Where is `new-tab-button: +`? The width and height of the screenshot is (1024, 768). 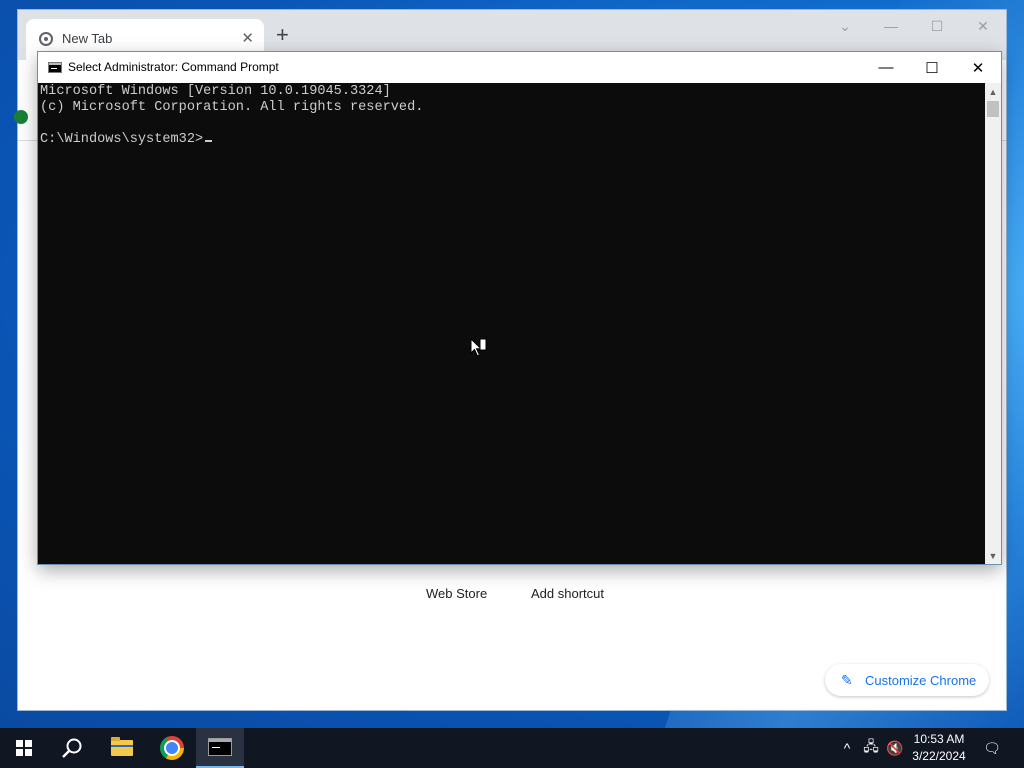
new-tab-button: + is located at coordinates (282, 35).